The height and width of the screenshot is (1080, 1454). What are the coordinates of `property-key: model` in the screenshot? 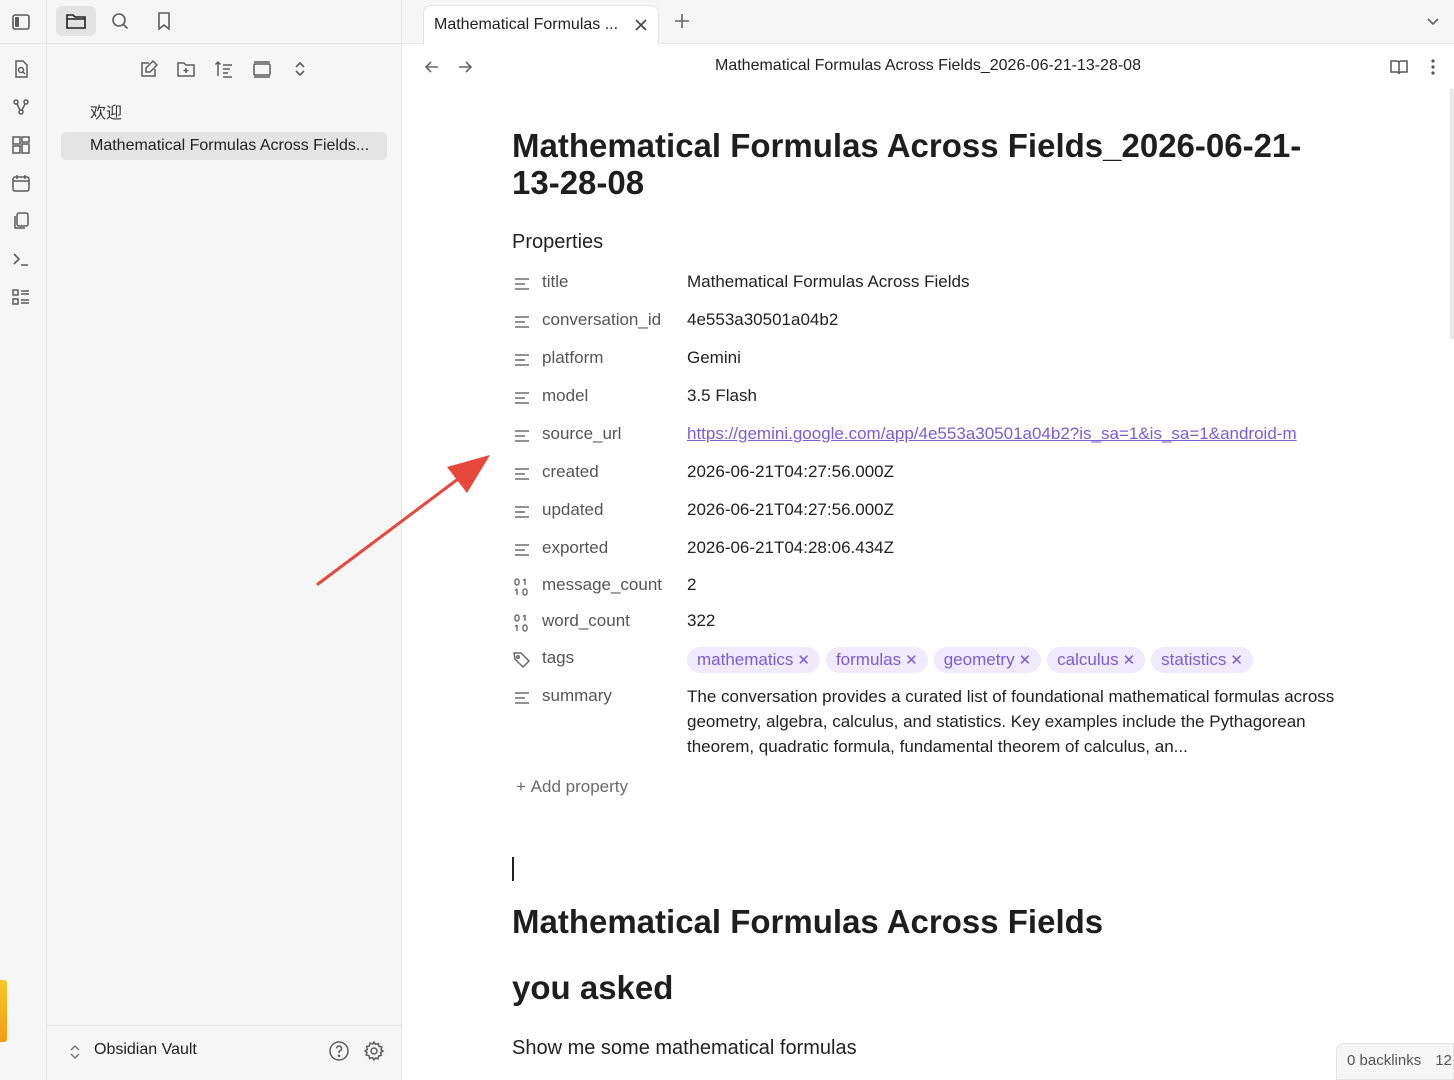 It's located at (565, 396).